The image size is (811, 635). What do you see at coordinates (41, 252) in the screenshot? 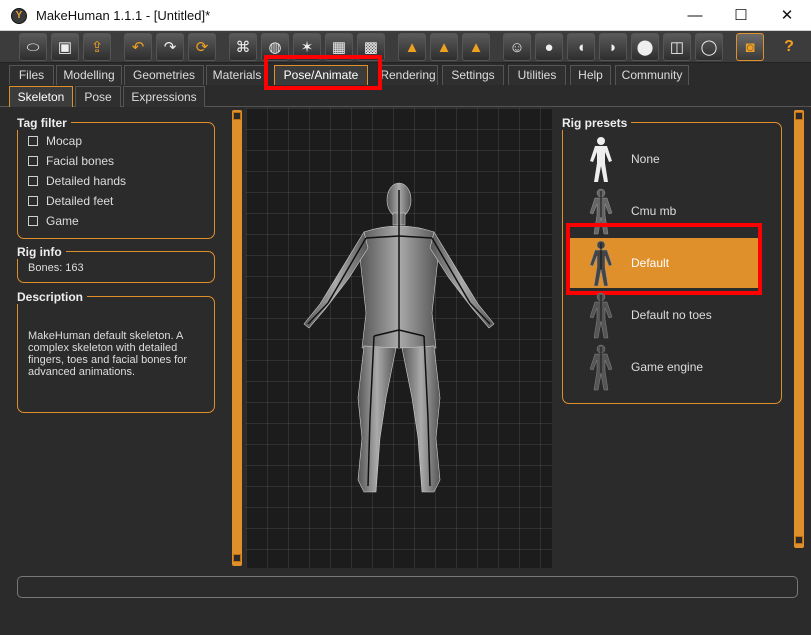
I see `rig-info-title: Rig info` at bounding box center [41, 252].